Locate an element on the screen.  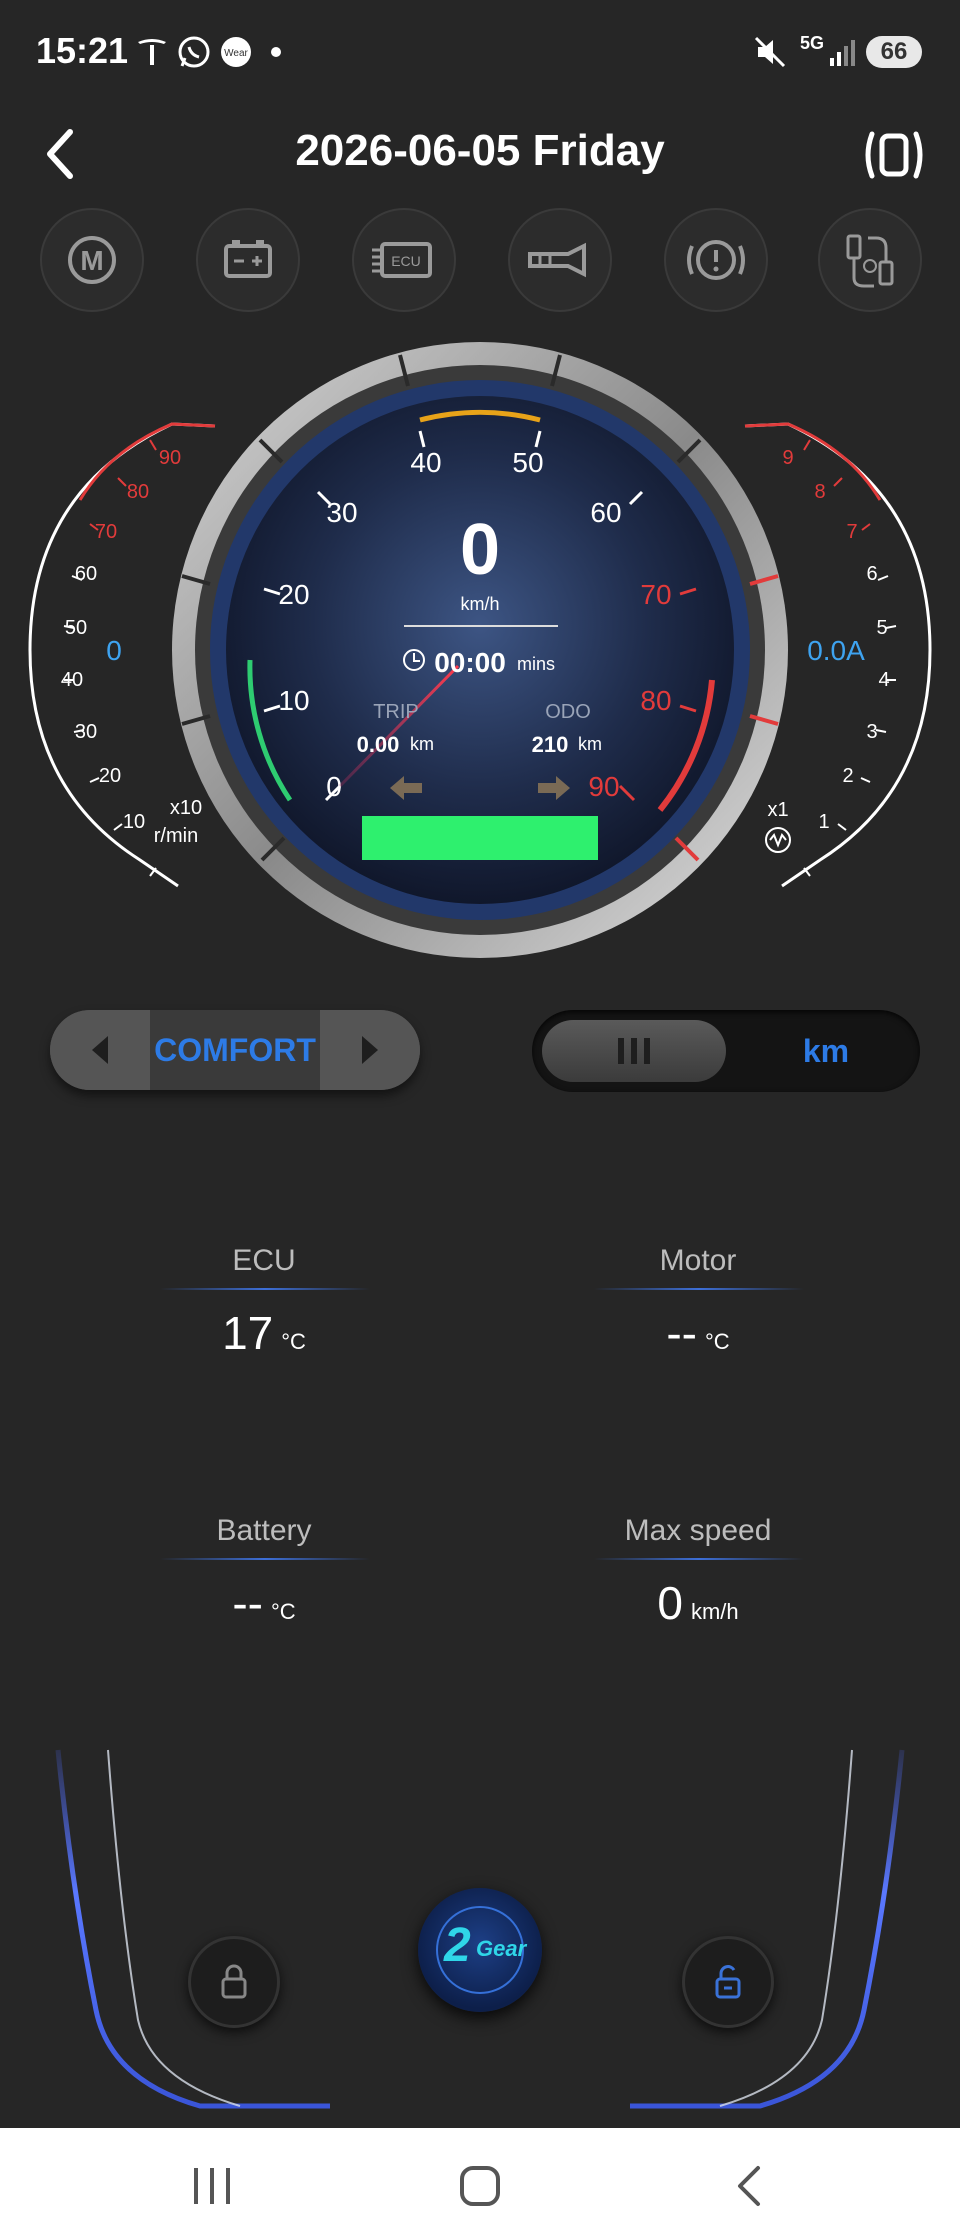
motor-temp-divider is located at coordinates (699, 1289).